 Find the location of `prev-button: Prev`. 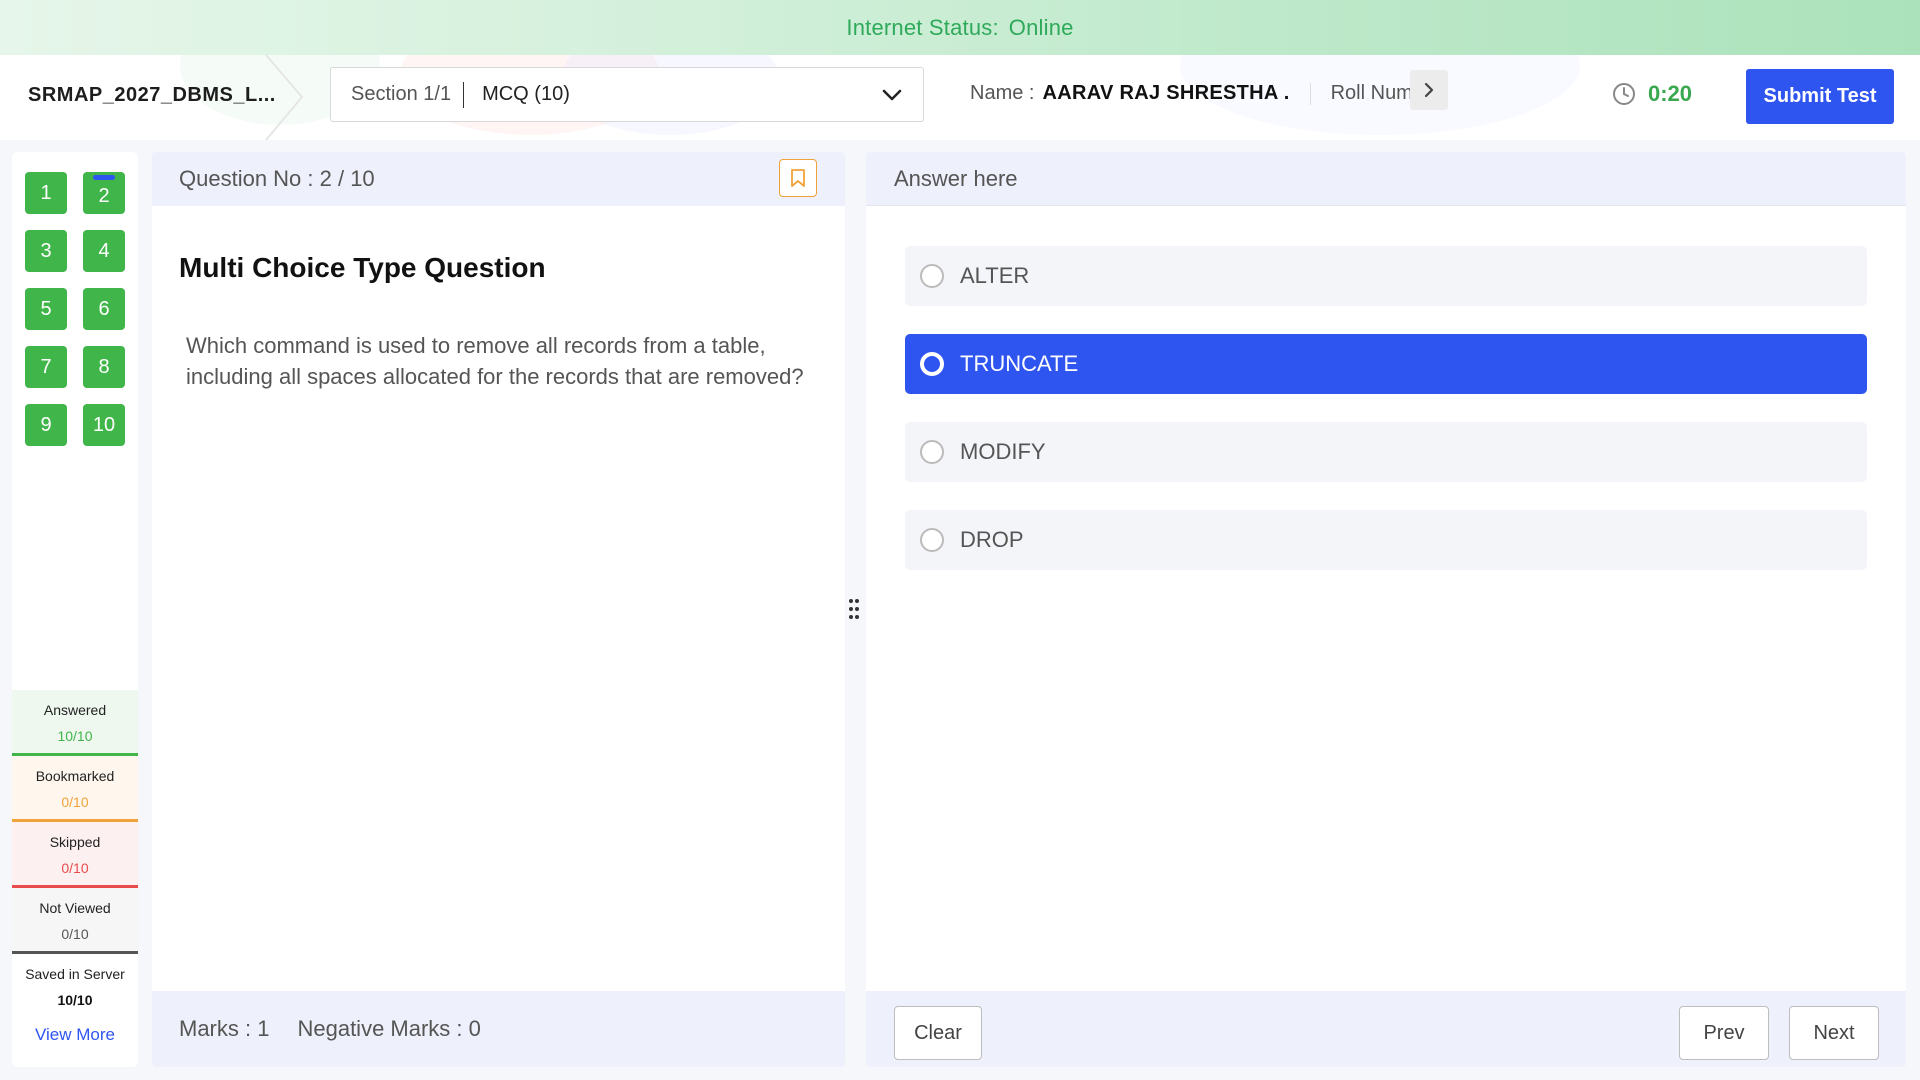

prev-button: Prev is located at coordinates (1724, 1033).